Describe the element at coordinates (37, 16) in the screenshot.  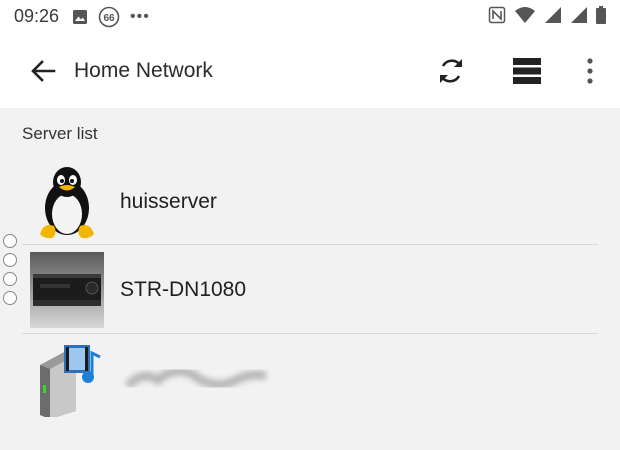
I see `status-time: 09:26` at that location.